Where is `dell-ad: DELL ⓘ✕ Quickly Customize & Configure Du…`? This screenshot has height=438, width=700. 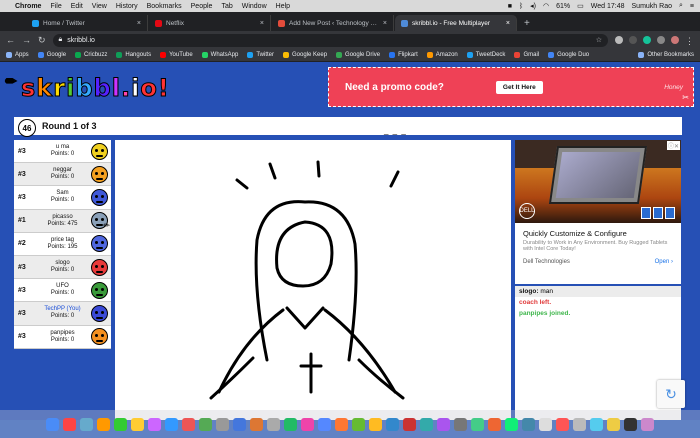 dell-ad: DELL ⓘ✕ Quickly Customize & Configure Du… is located at coordinates (598, 212).